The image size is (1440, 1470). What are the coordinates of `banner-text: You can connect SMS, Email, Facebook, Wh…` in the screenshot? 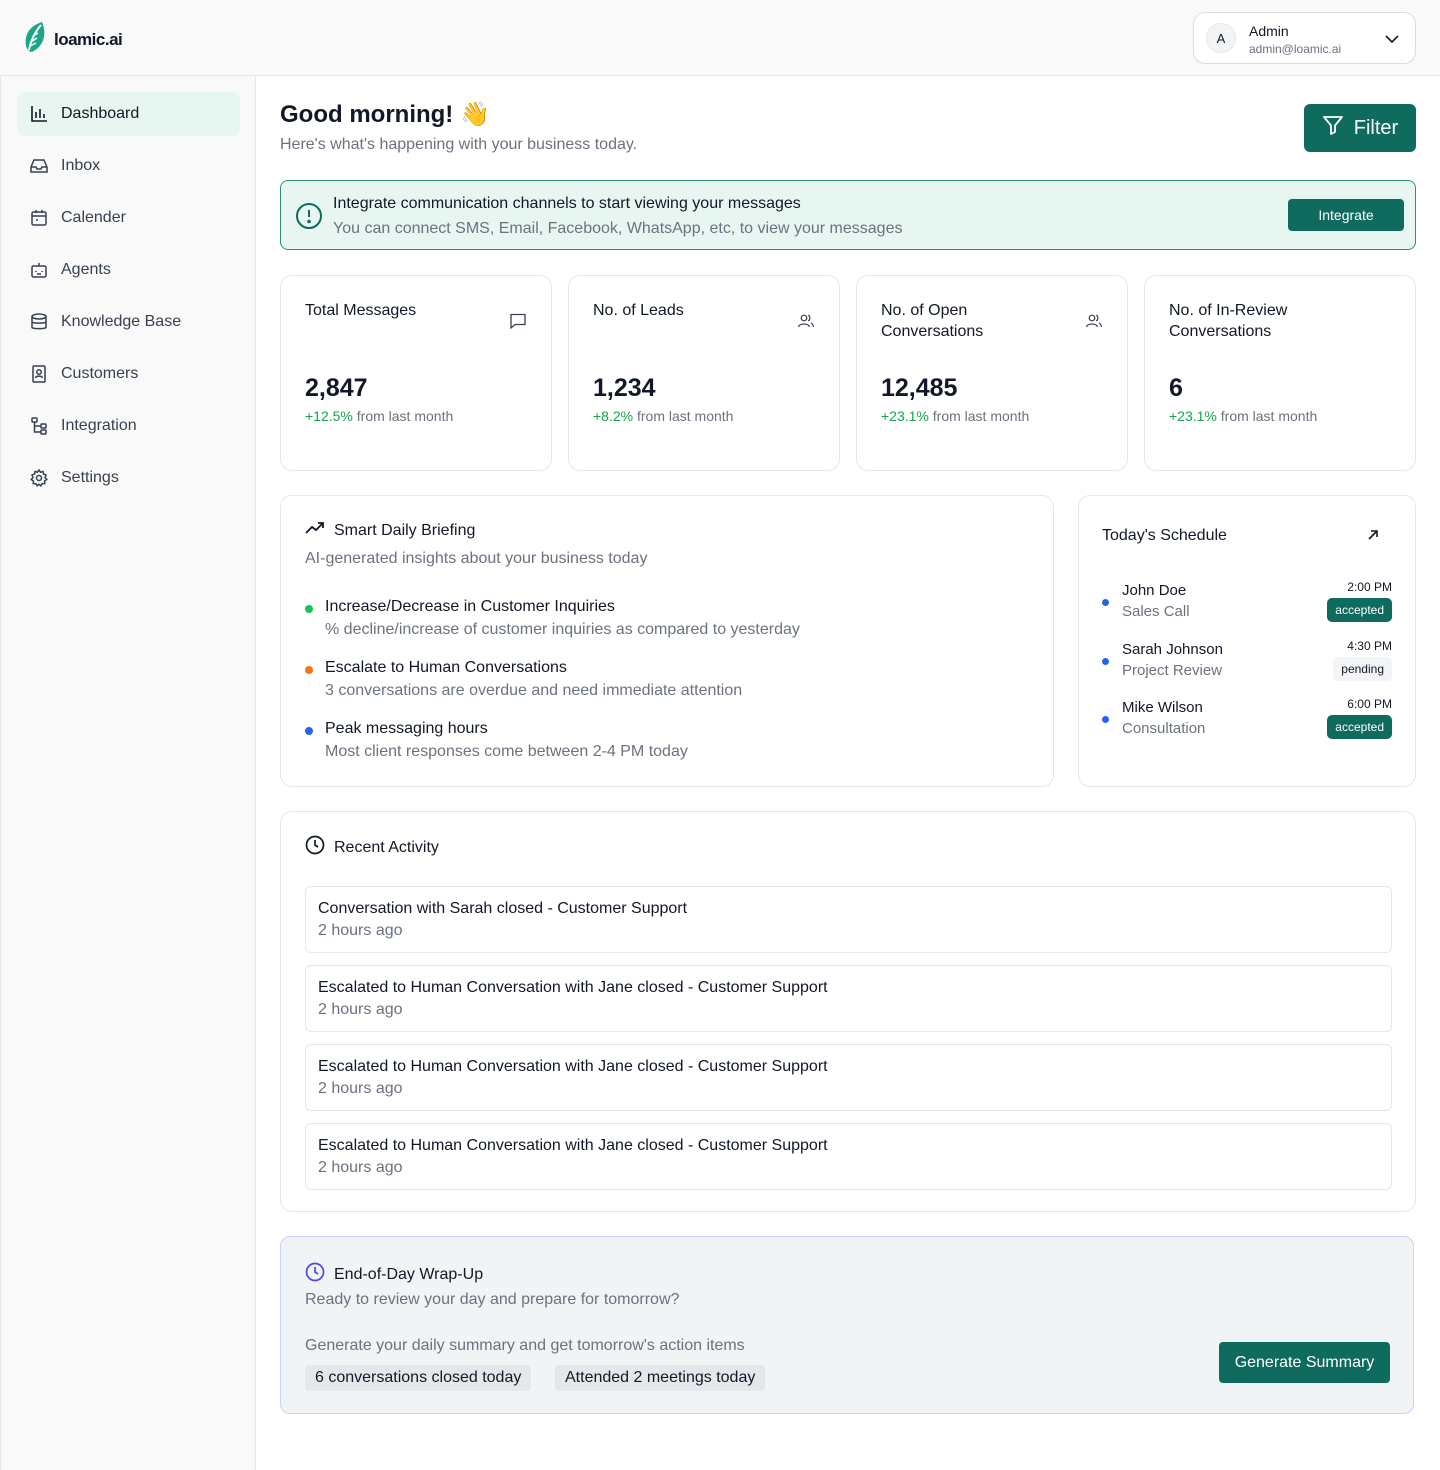 It's located at (618, 228).